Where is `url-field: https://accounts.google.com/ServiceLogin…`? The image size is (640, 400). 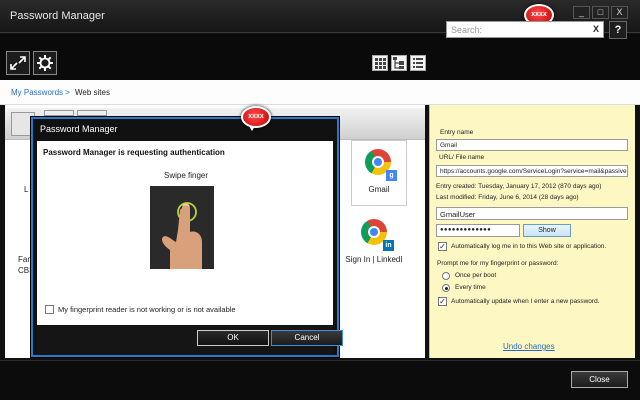
url-field: https://accounts.google.com/ServiceLogin… is located at coordinates (532, 171).